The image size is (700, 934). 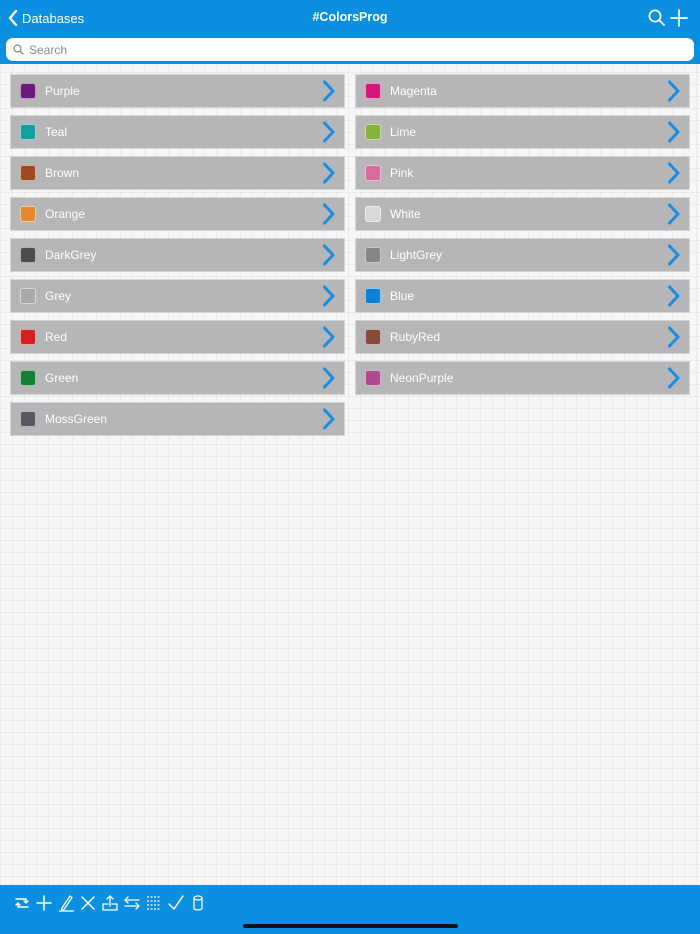 What do you see at coordinates (361, 49) in the screenshot?
I see `search-input` at bounding box center [361, 49].